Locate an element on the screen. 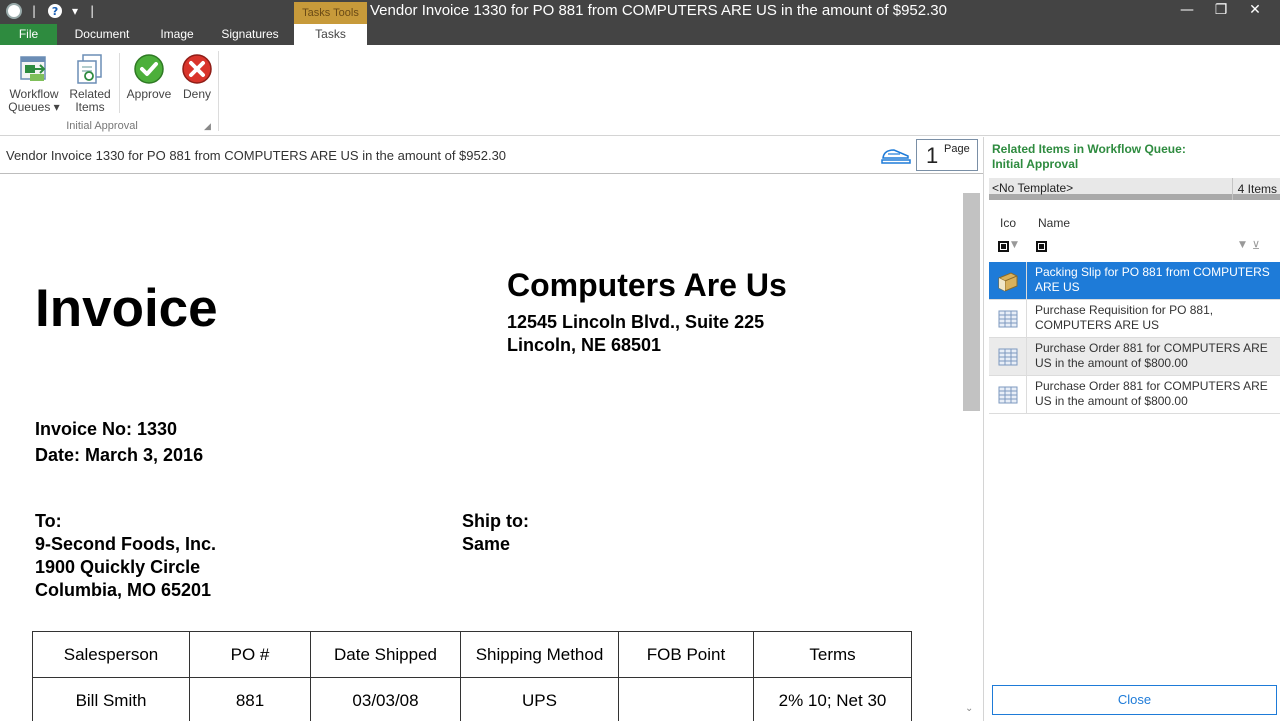 This screenshot has width=1280, height=721. page-indicator: 1 Page is located at coordinates (947, 155).